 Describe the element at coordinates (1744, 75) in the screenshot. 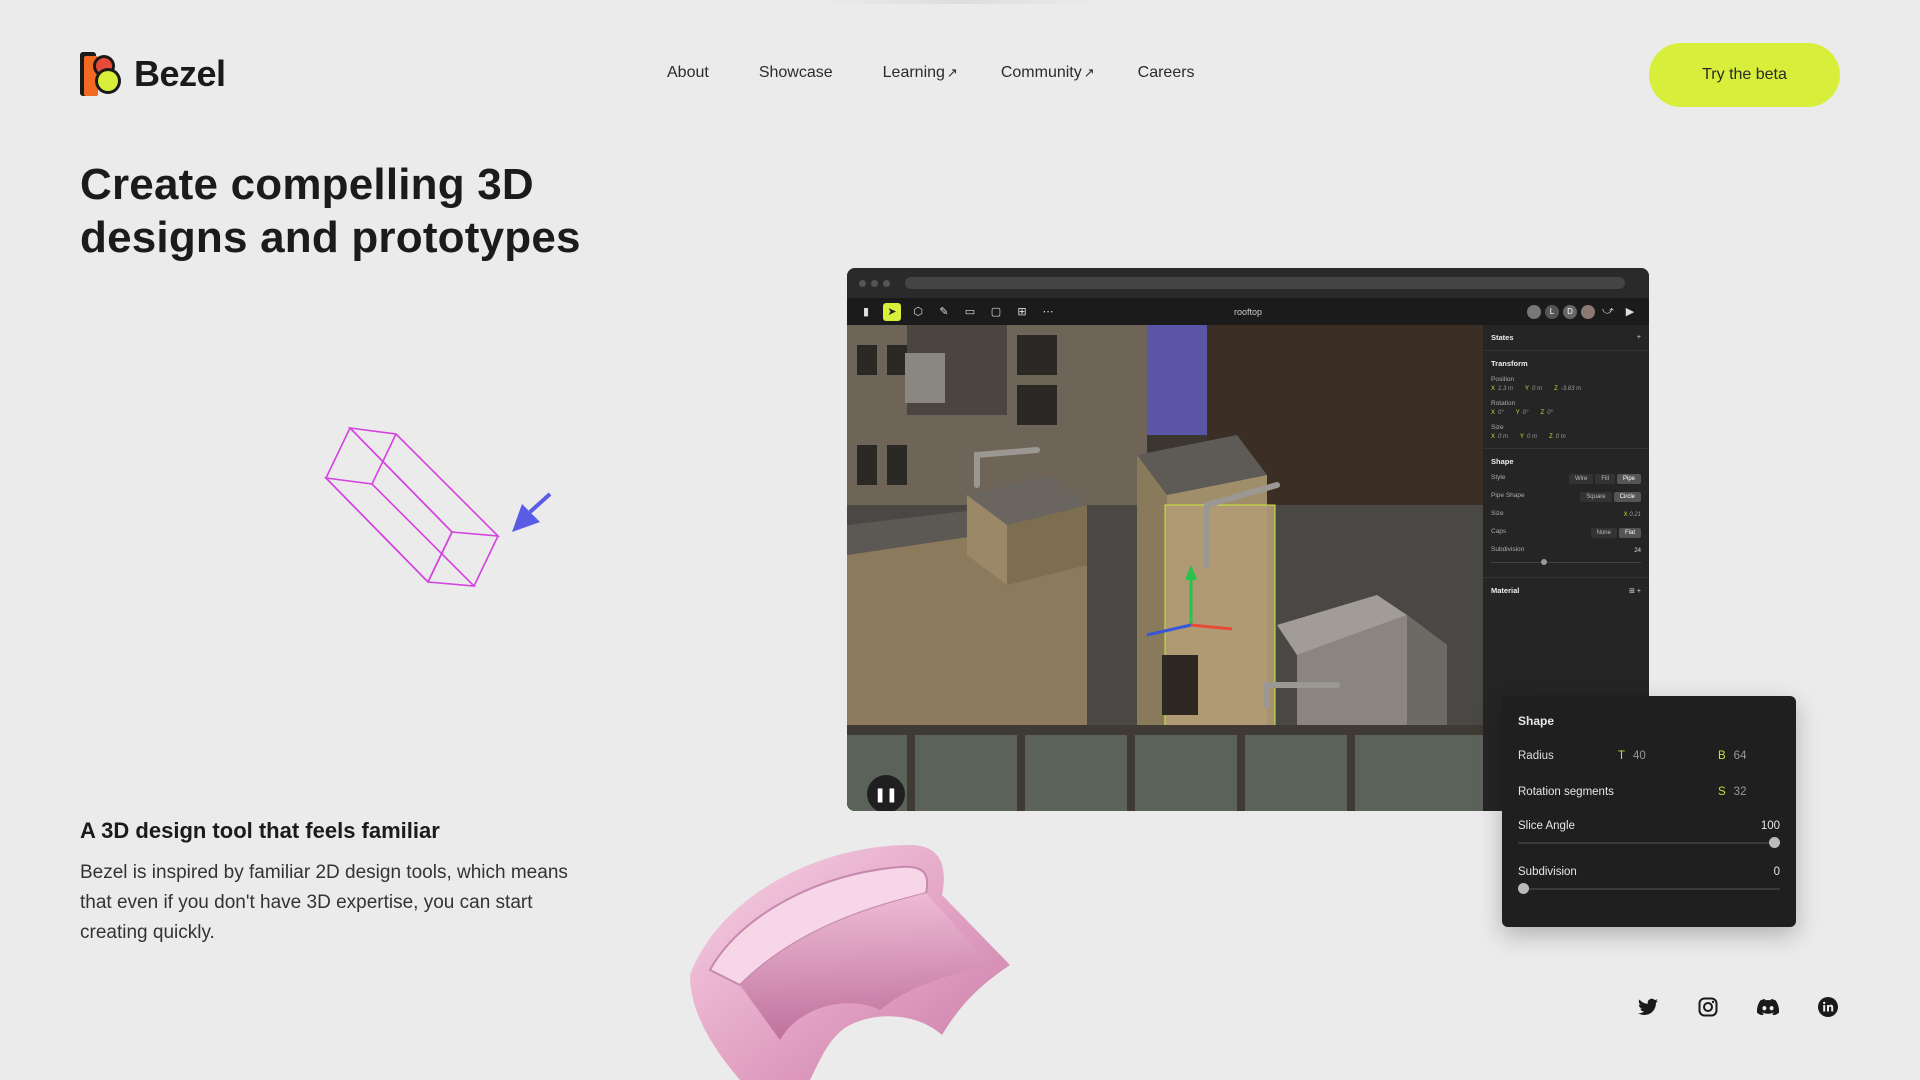

I see `try-beta-button: Try the beta` at that location.